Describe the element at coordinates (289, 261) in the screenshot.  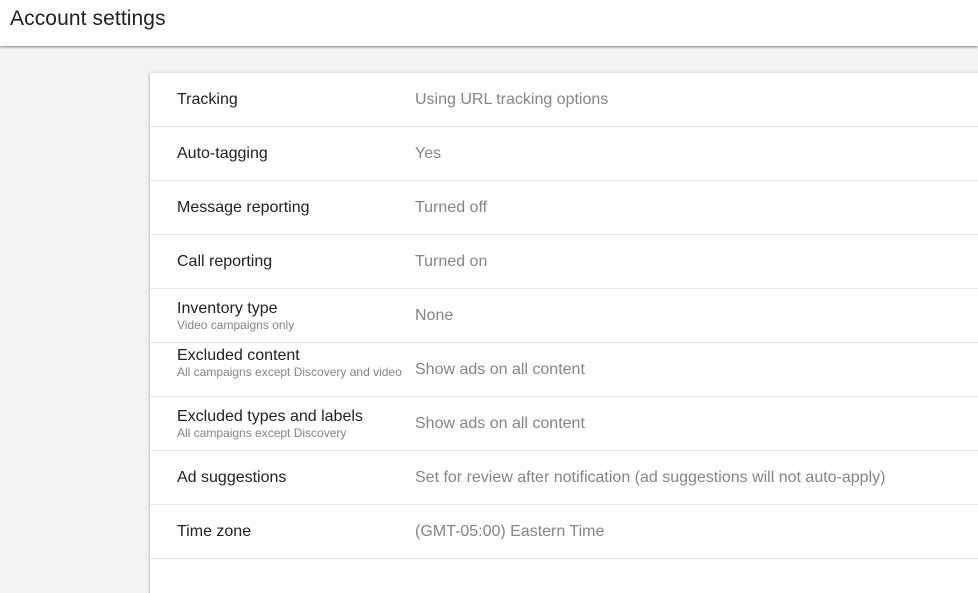
I see `setting-label: Call reporting` at that location.